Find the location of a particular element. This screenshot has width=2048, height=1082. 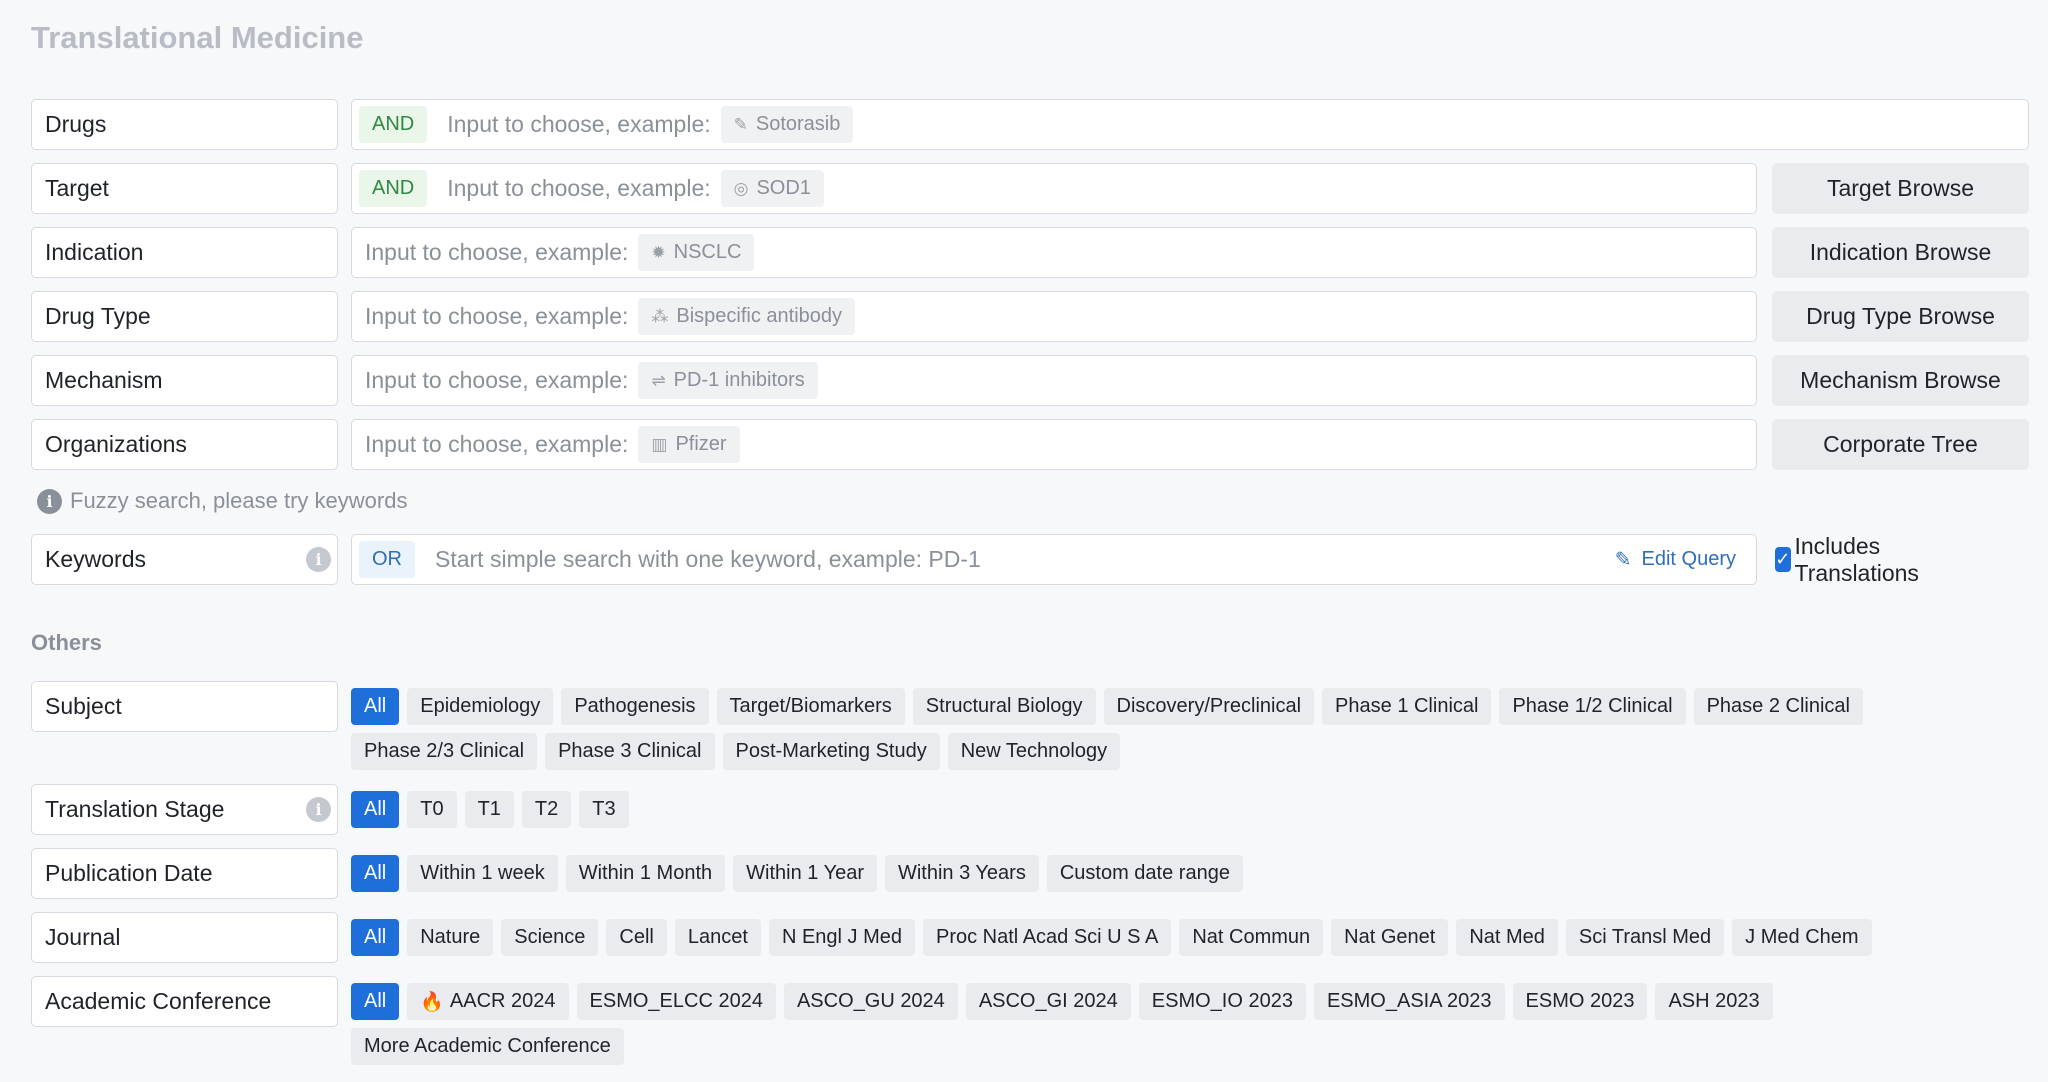

filter-option-chip: Proc Natl Acad Sci U S A is located at coordinates (1047, 937).